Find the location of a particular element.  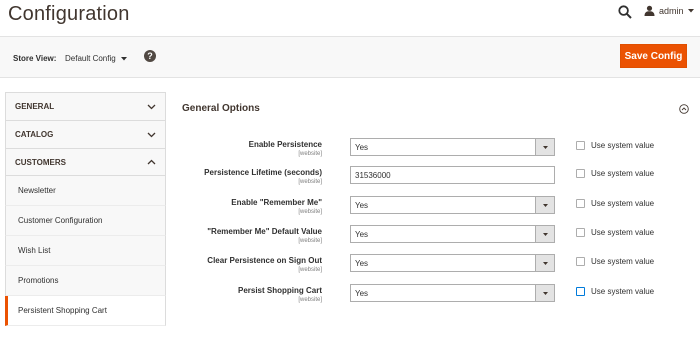

section-title: General Options is located at coordinates (221, 108).